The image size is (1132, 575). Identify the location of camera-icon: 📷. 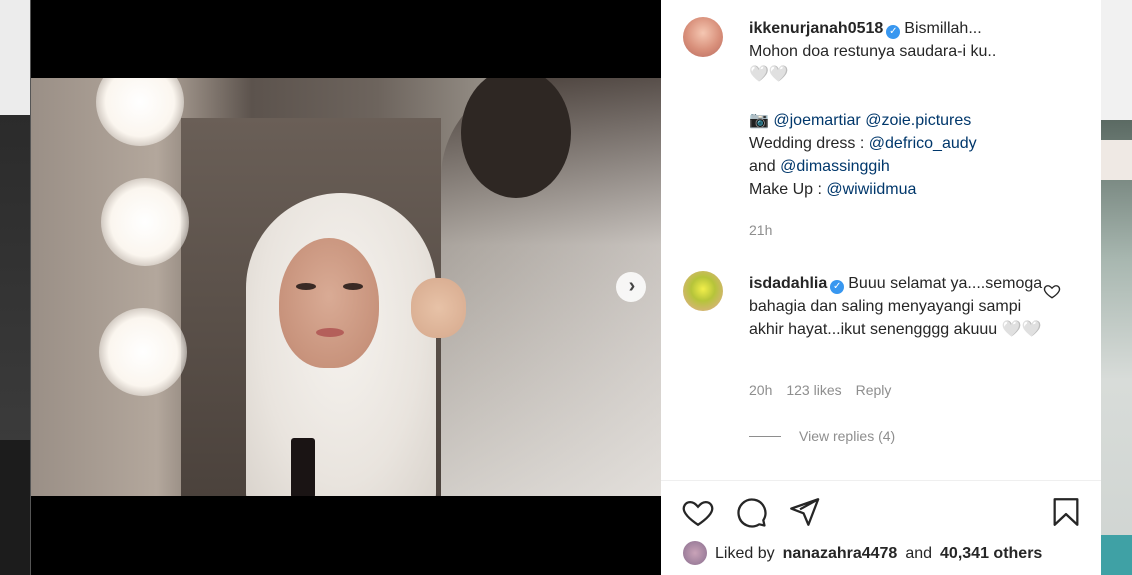
(759, 120).